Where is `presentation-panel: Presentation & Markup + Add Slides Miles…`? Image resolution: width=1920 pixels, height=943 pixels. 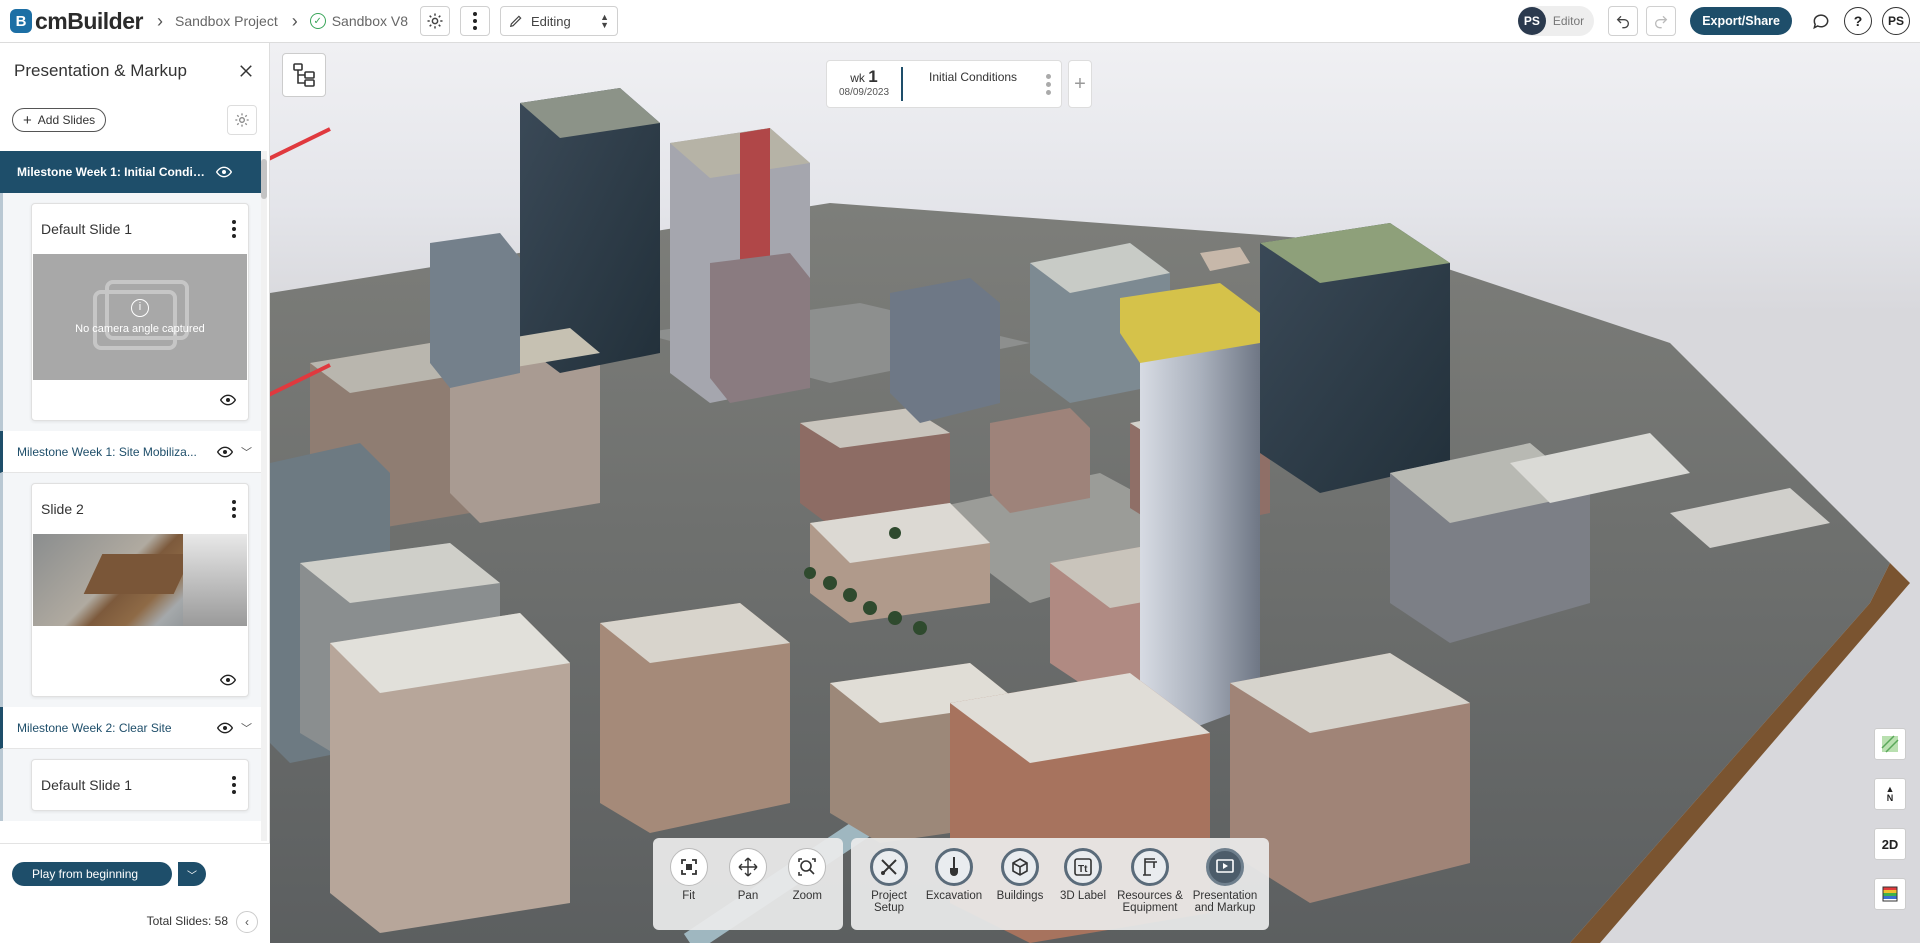
presentation-panel: Presentation & Markup + Add Slides Miles… is located at coordinates (135, 493).